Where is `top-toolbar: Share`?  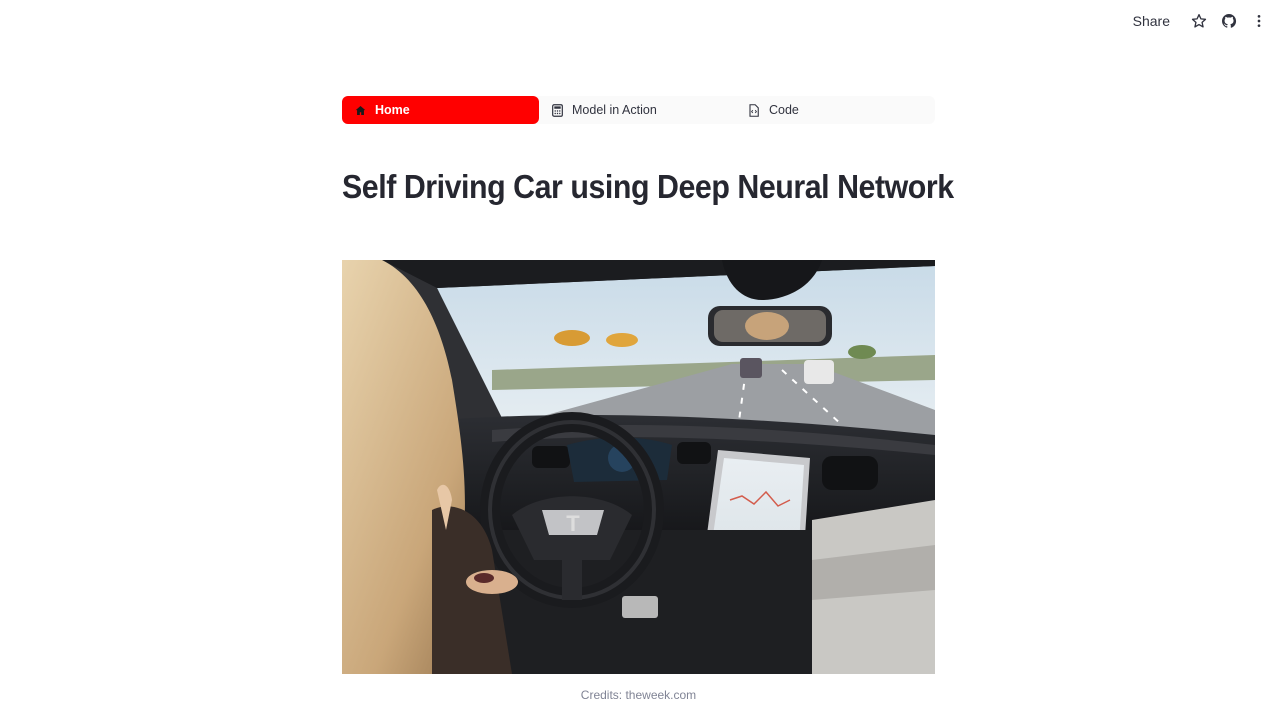 top-toolbar: Share is located at coordinates (1203, 21).